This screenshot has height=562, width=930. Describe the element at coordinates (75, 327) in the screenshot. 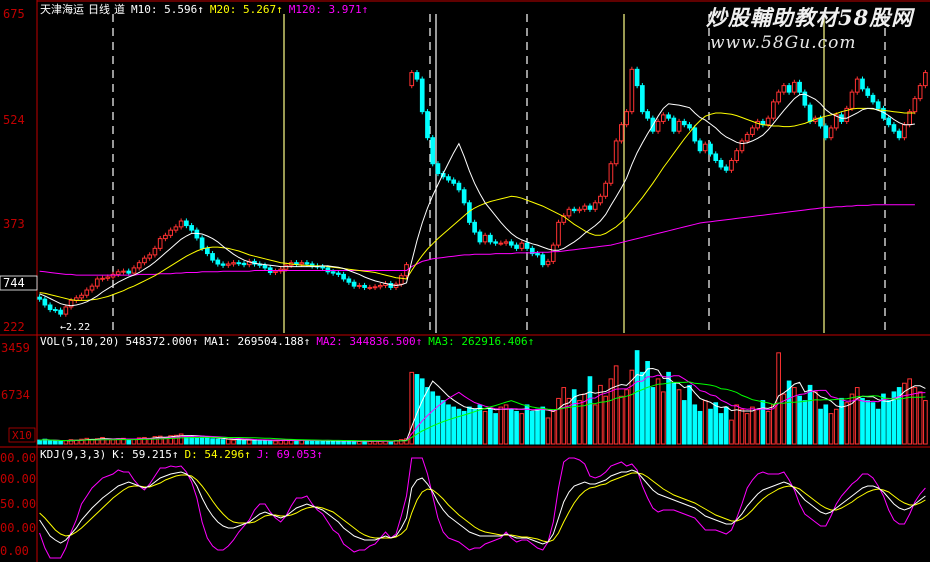

I see `low-price-annotation: ←2.22` at that location.